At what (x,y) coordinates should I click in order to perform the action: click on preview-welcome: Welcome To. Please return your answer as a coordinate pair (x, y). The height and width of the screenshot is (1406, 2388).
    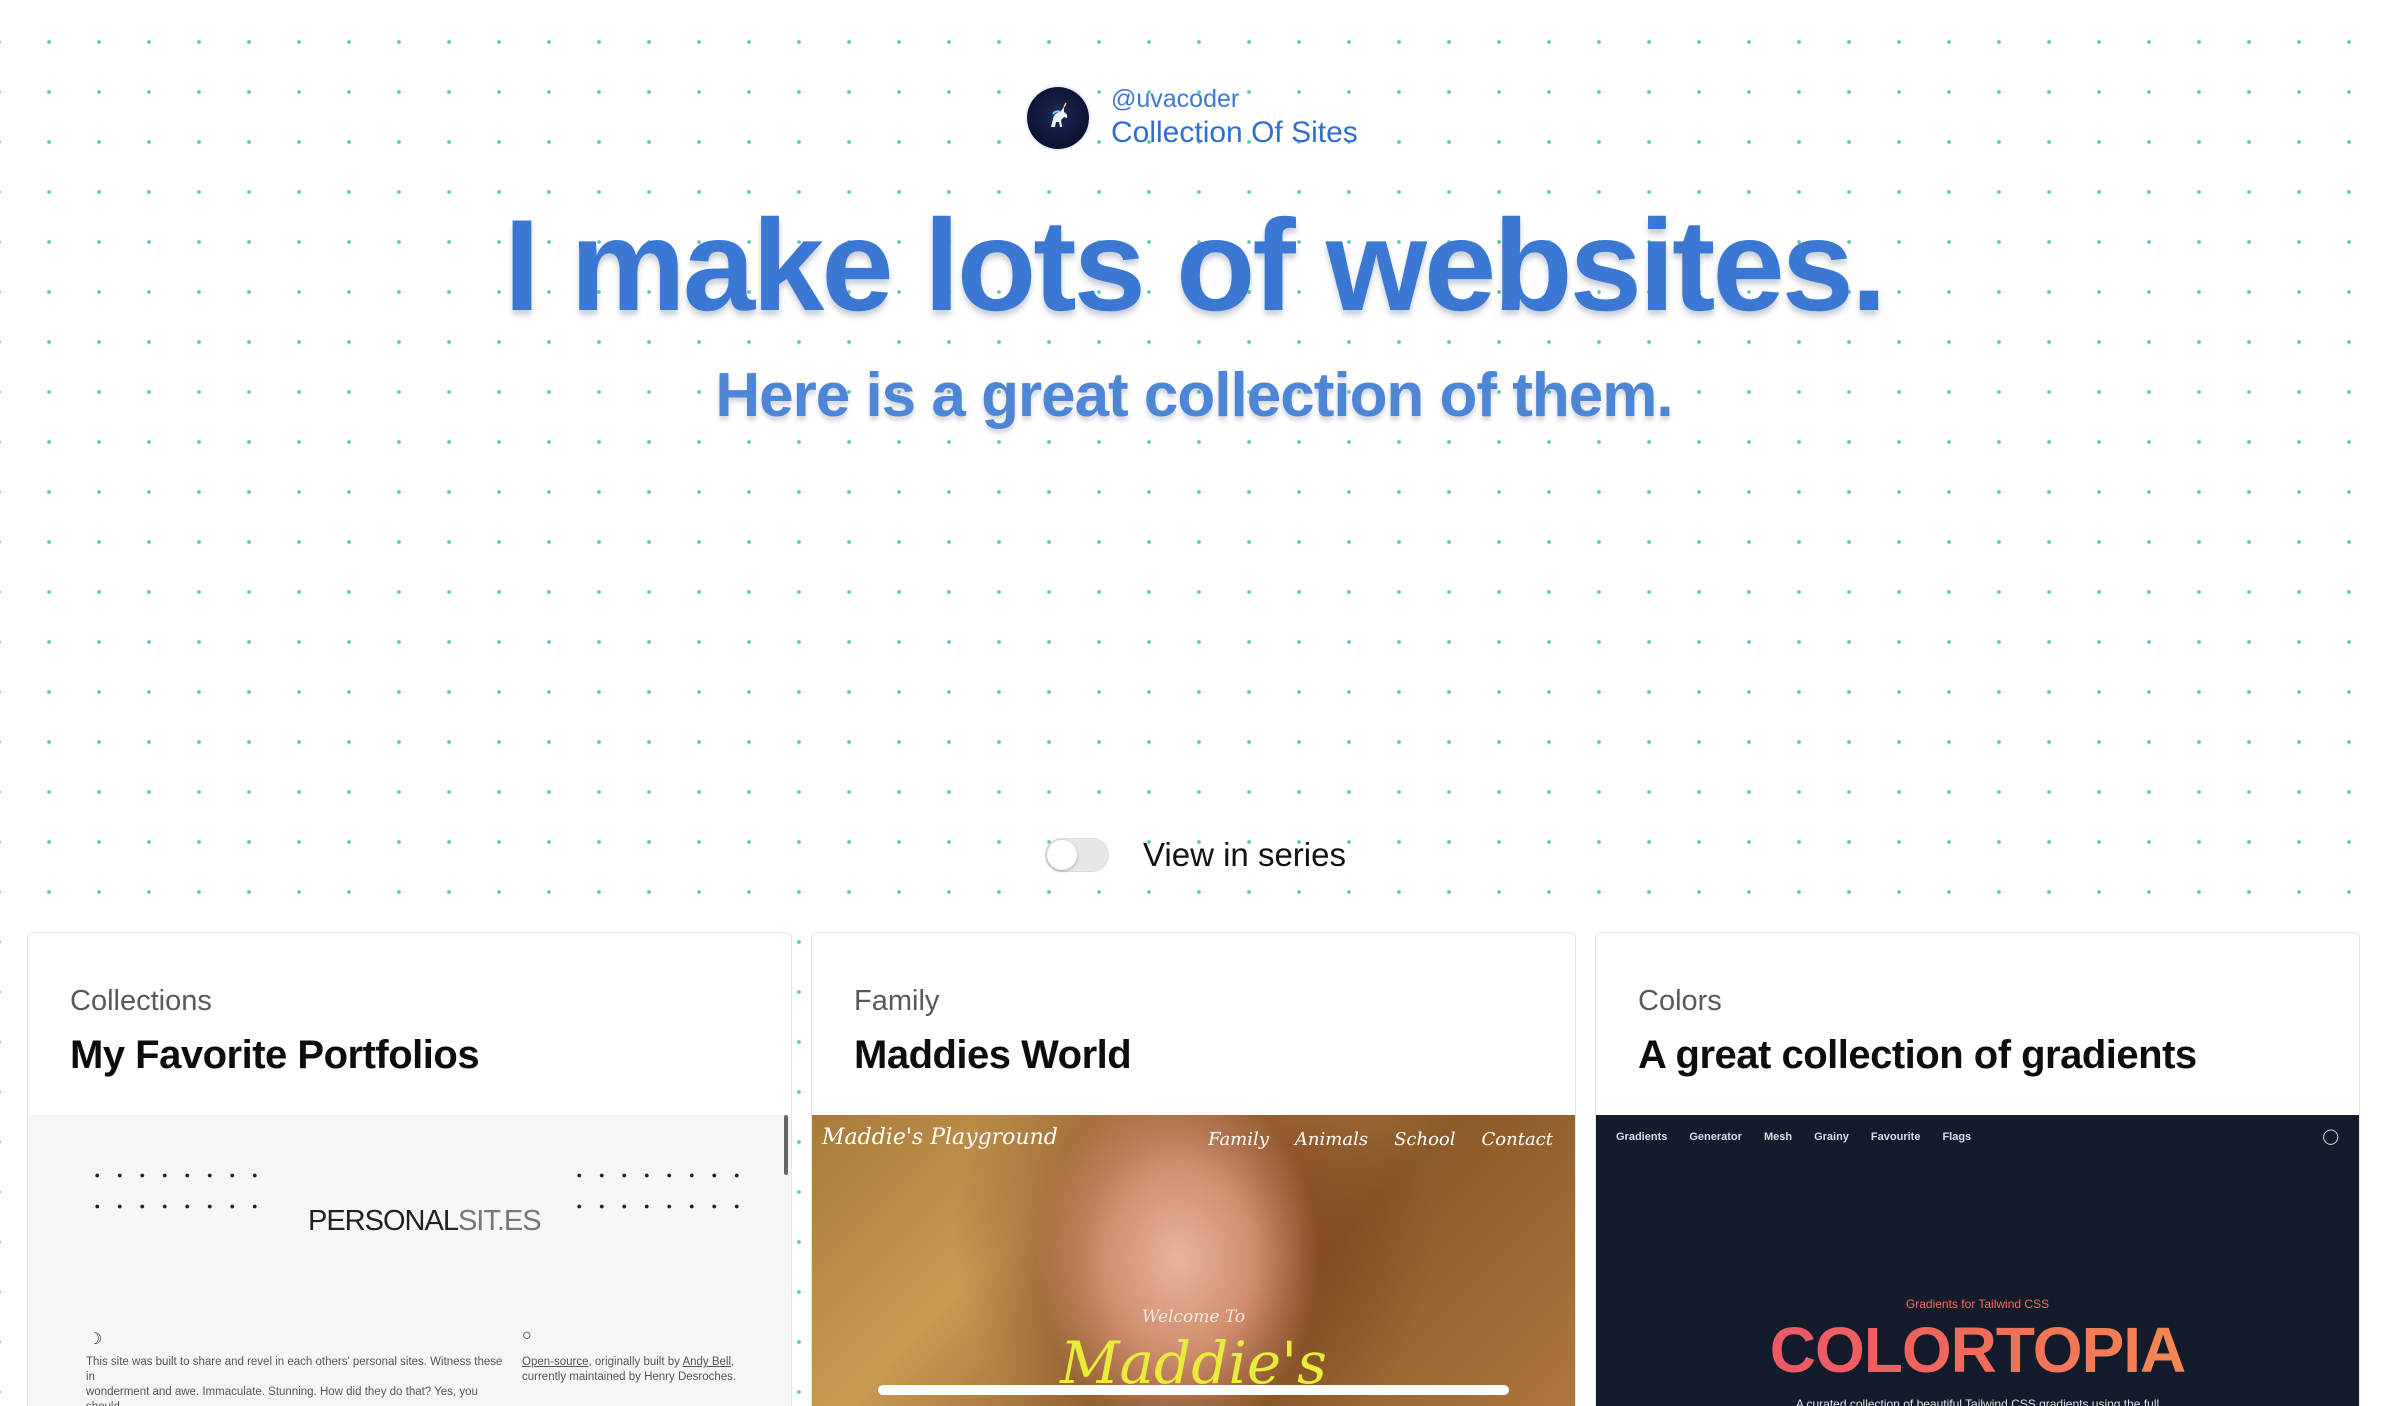
    Looking at the image, I should click on (1193, 1317).